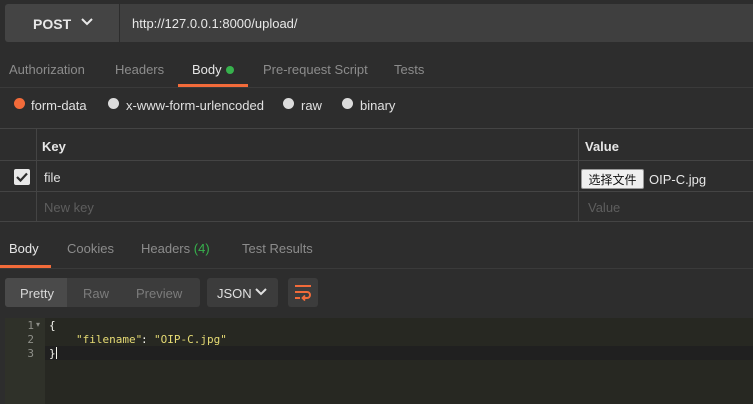  I want to click on column-header-value: Value, so click(602, 146).